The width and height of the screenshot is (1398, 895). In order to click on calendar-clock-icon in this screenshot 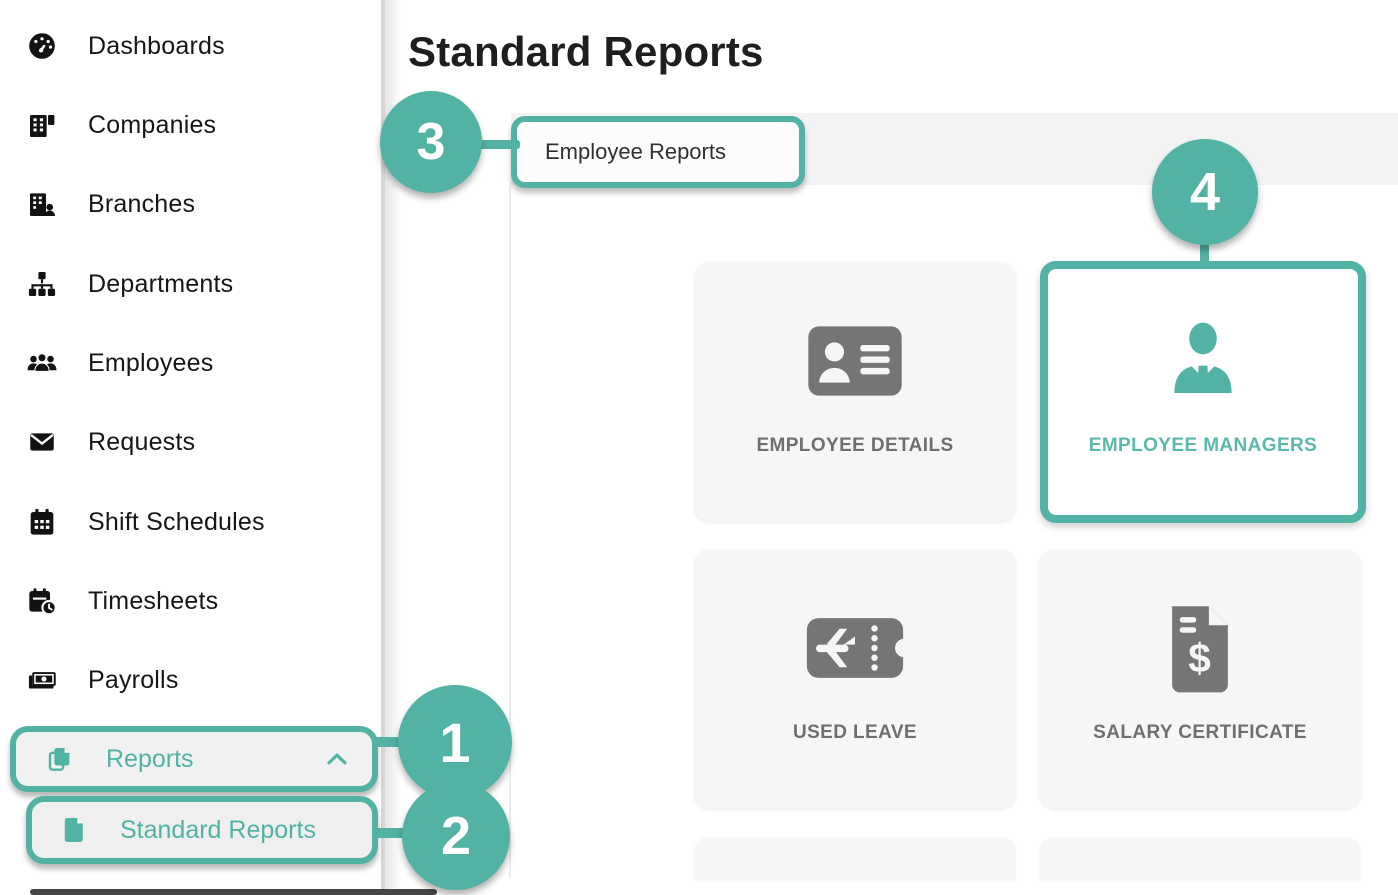, I will do `click(42, 601)`.